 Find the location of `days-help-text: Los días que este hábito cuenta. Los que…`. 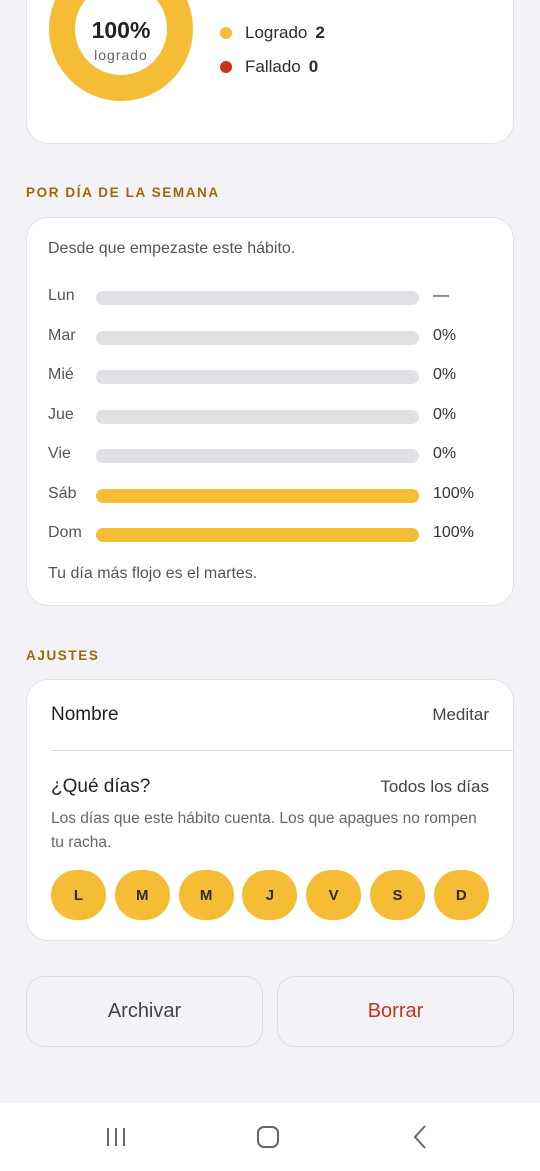

days-help-text: Los días que este hábito cuenta. Los que… is located at coordinates (264, 830).